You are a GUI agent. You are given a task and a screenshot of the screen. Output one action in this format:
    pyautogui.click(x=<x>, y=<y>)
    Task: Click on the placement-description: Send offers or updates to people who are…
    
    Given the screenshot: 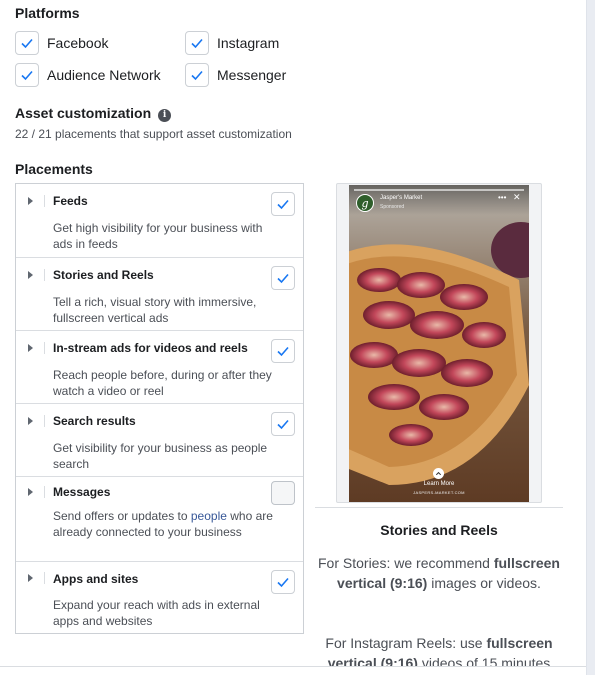 What is the action you would take?
    pyautogui.click(x=163, y=524)
    